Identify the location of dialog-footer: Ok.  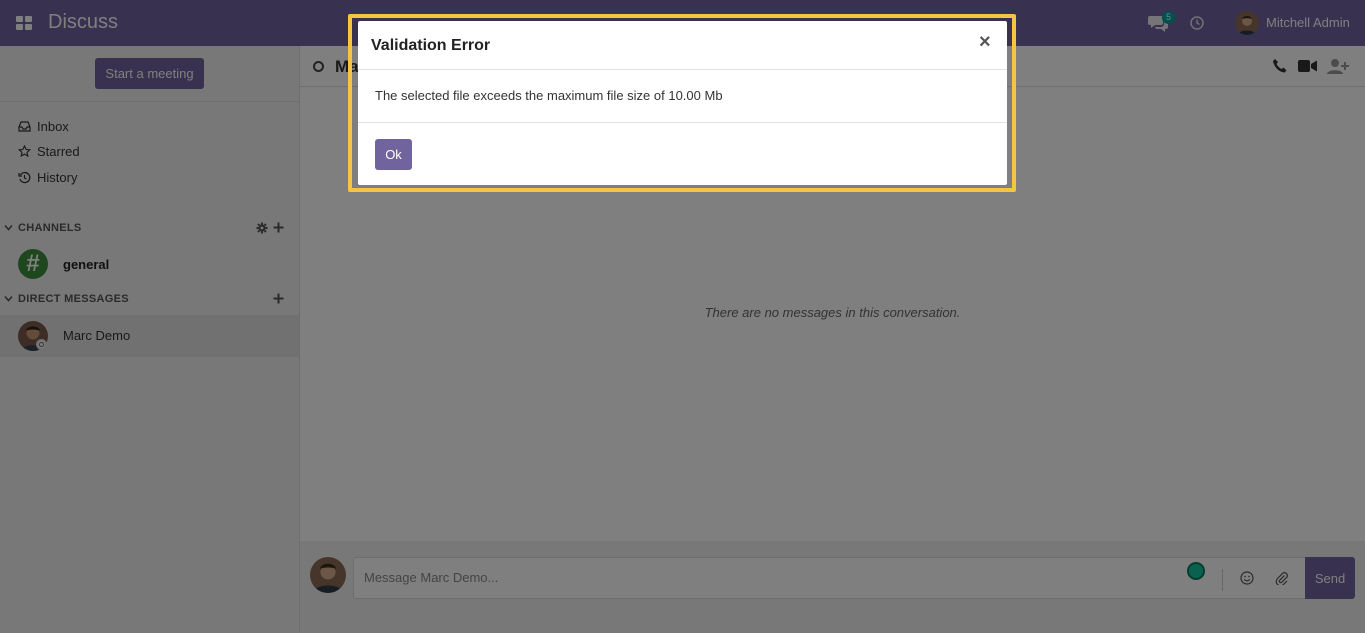
(682, 153).